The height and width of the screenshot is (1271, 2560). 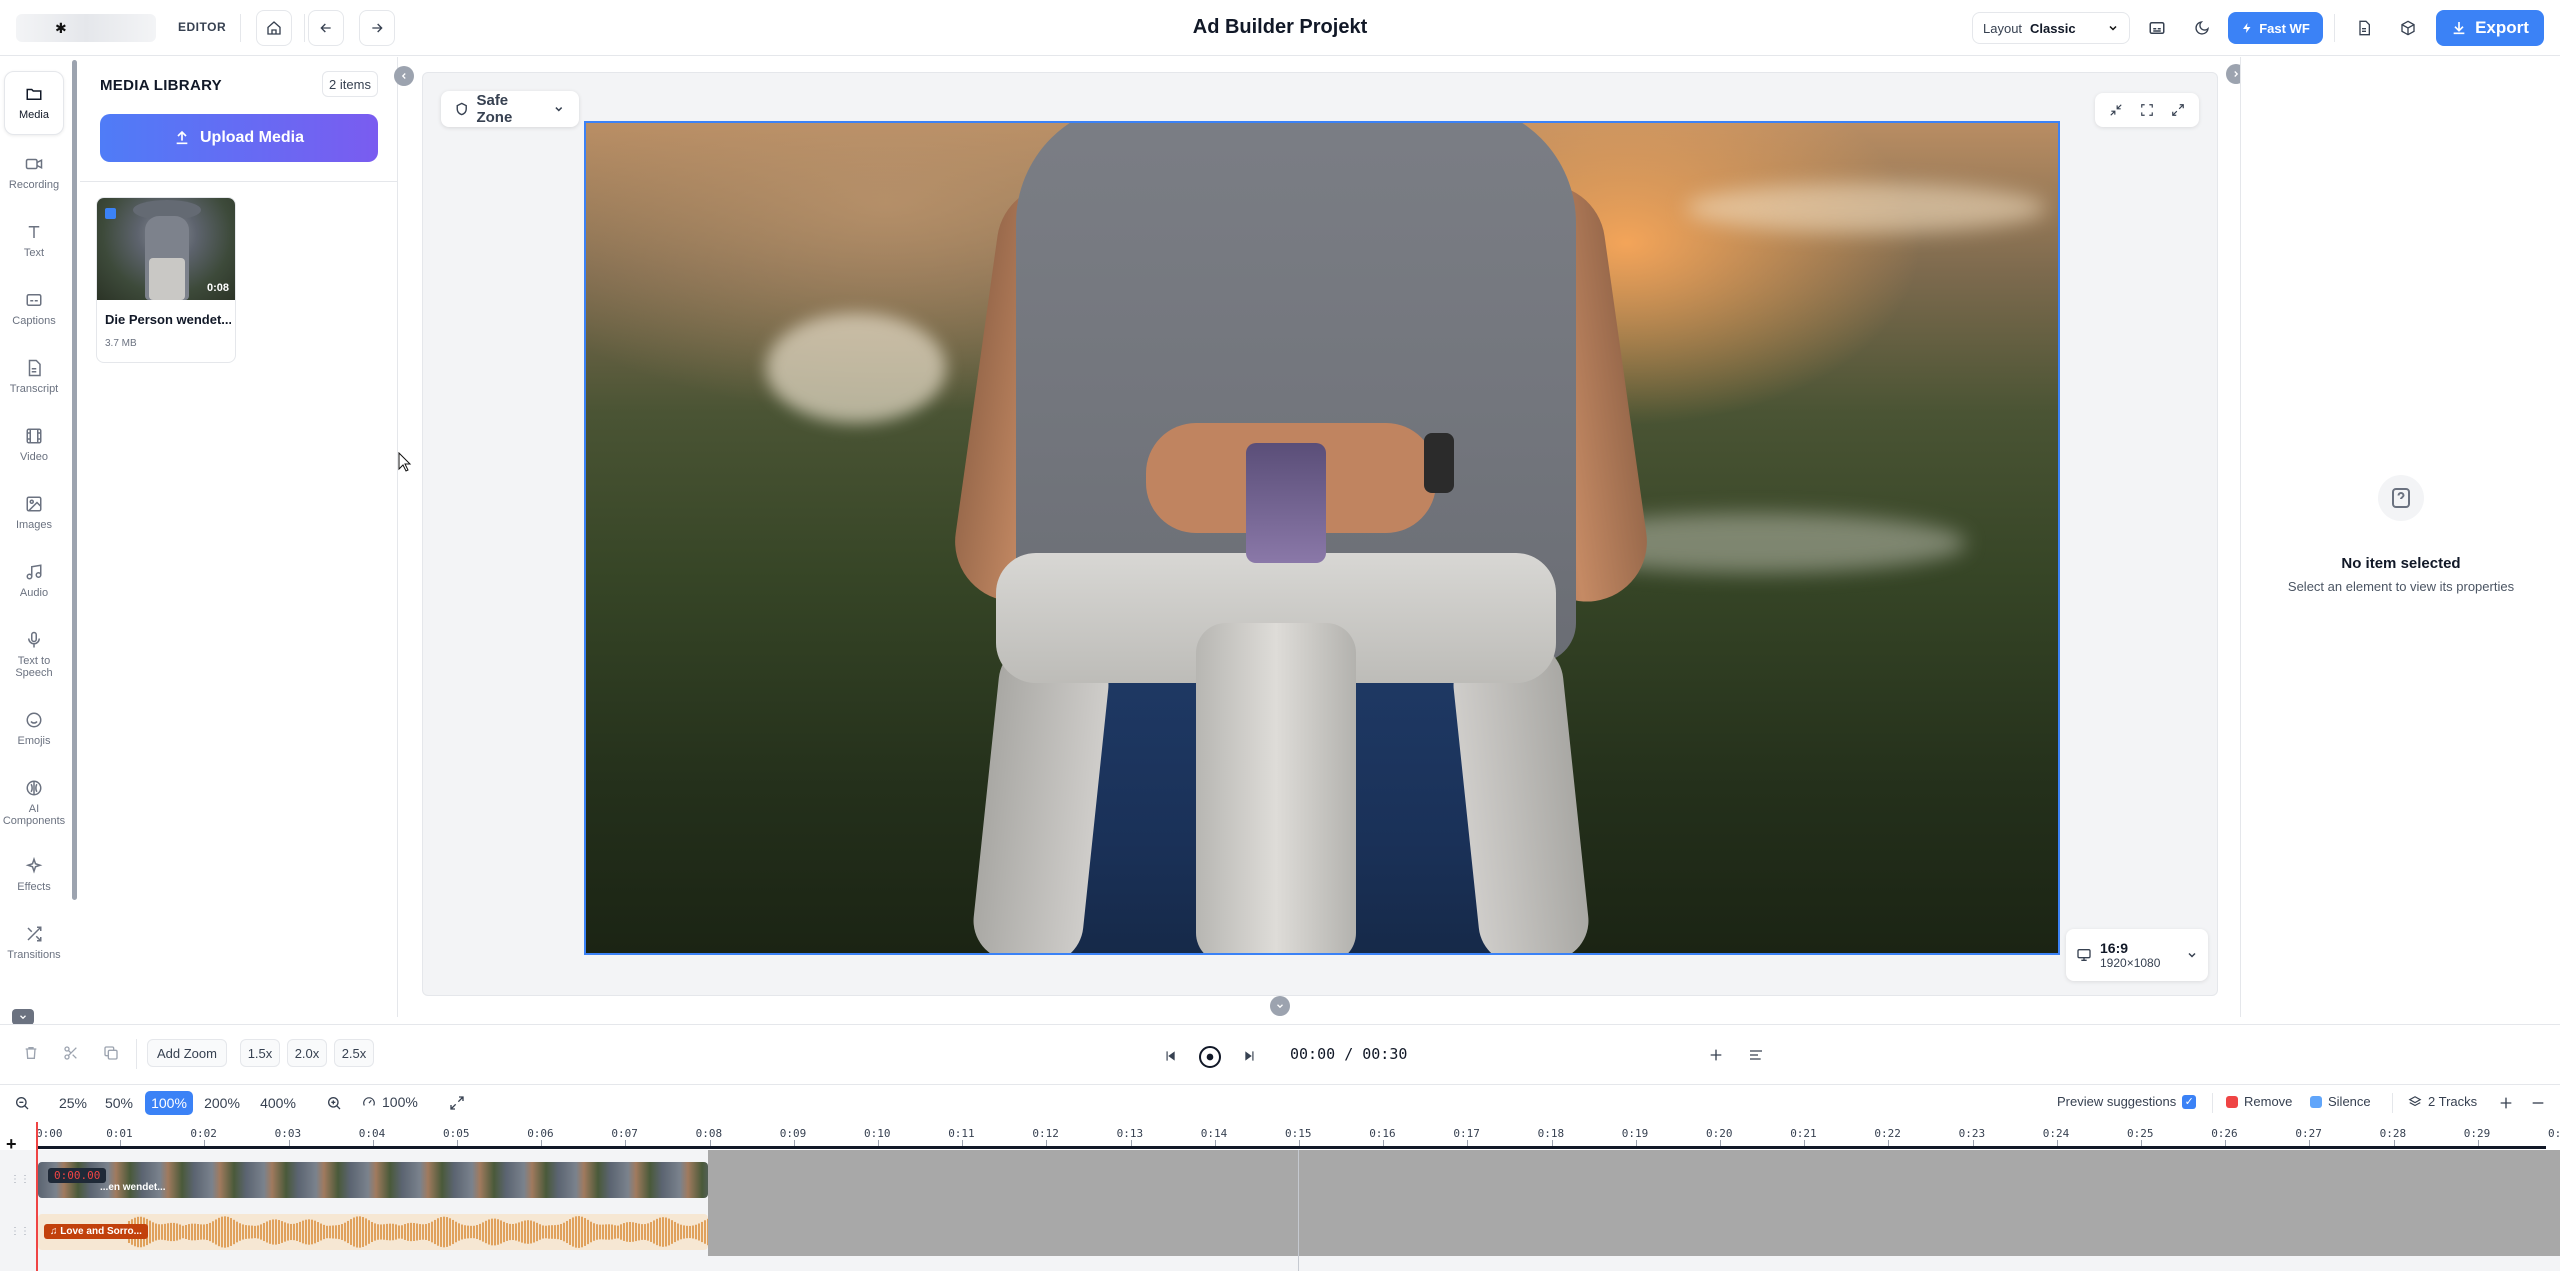 I want to click on skip-forward-icon, so click(x=1250, y=1056).